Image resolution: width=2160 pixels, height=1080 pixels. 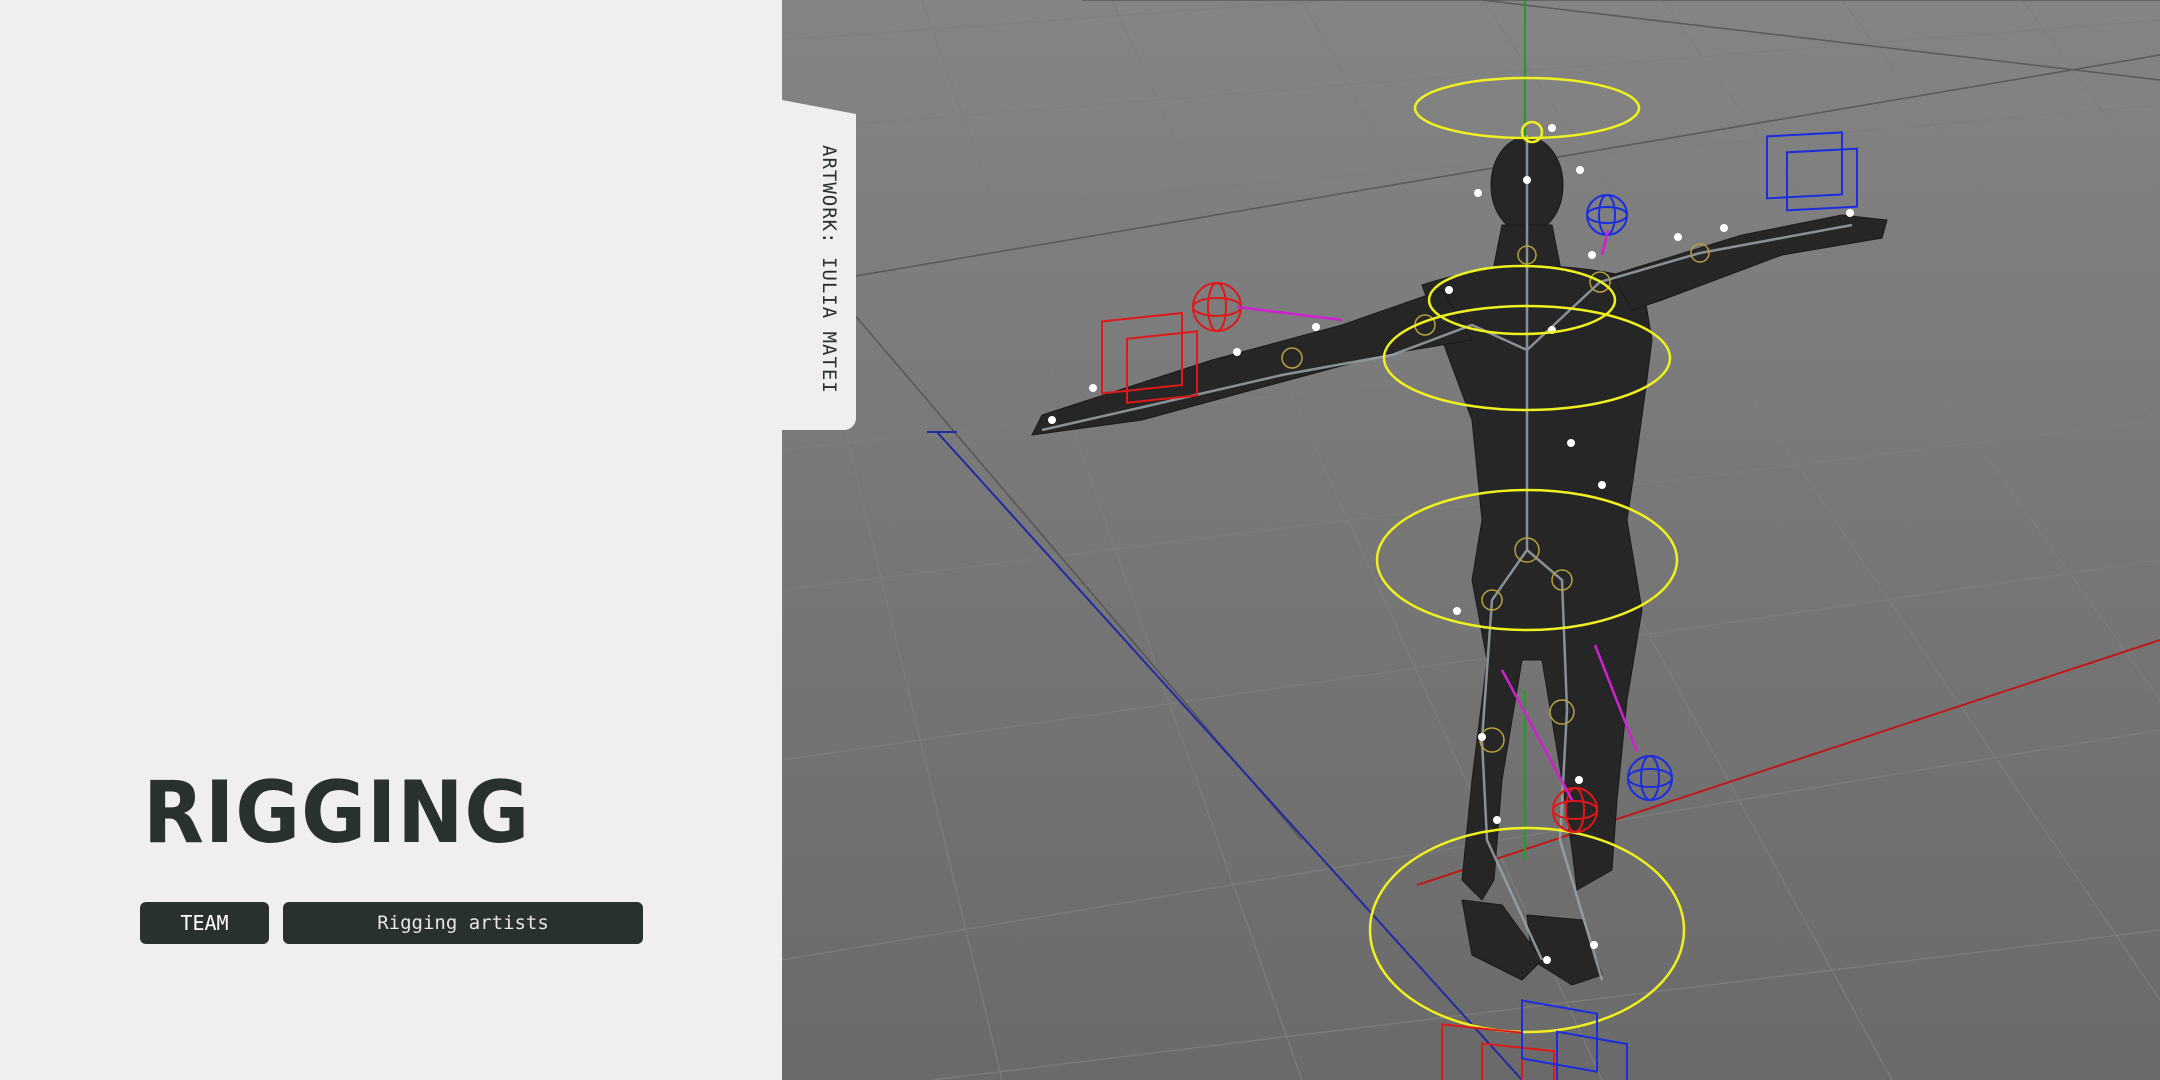 I want to click on axis-x, so click(x=1788, y=762).